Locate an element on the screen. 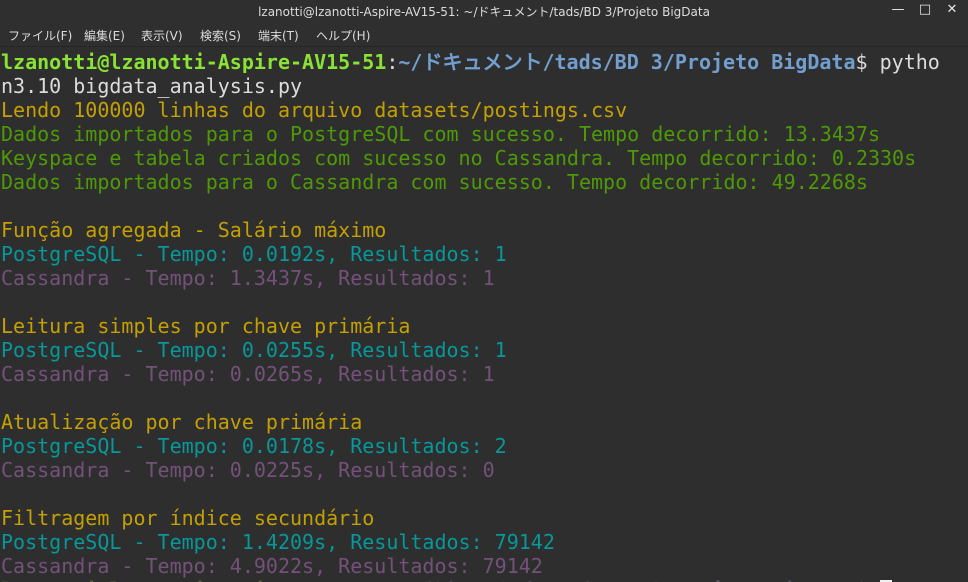 The height and width of the screenshot is (582, 968). maximize-icon: □ is located at coordinates (925, 11).